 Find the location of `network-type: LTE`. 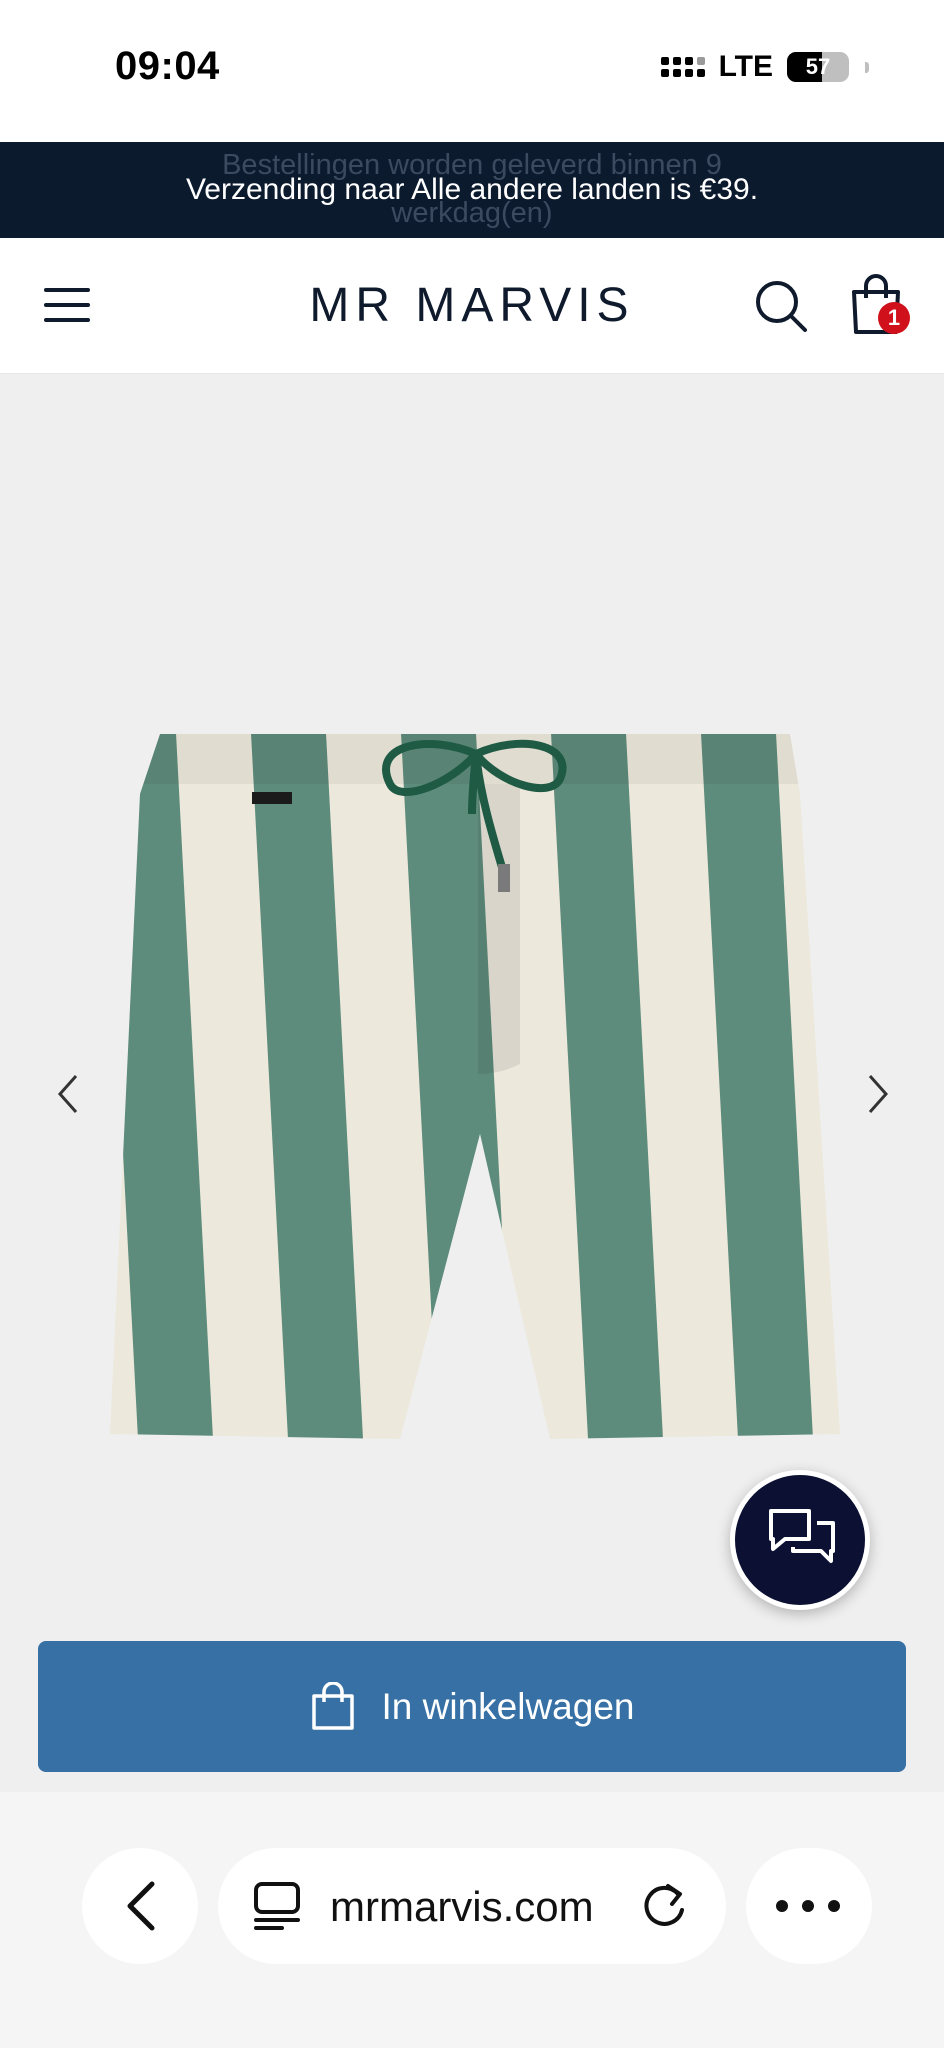

network-type: LTE is located at coordinates (745, 66).